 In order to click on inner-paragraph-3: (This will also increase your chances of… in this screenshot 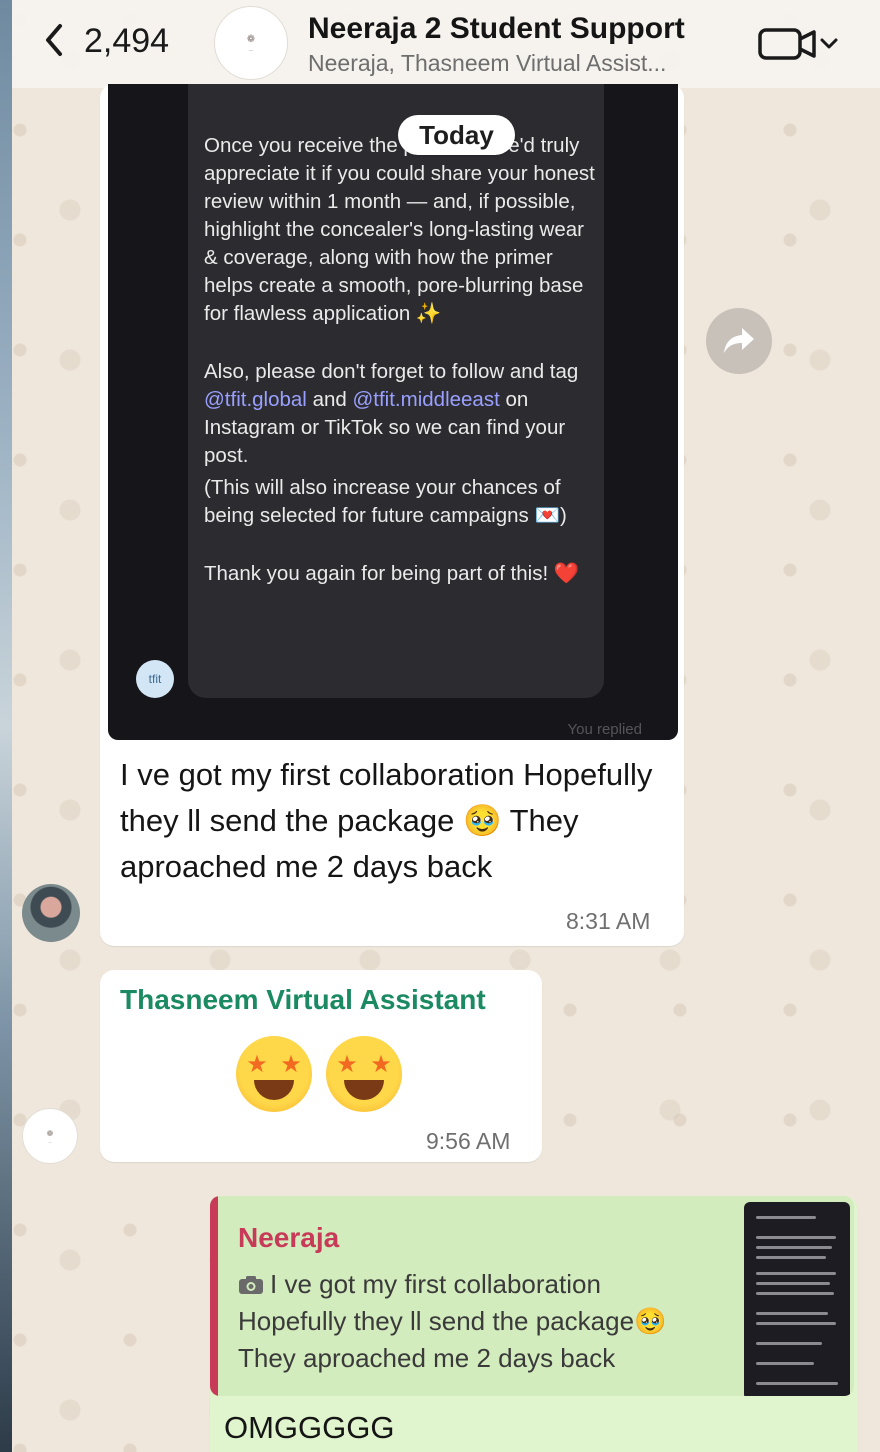, I will do `click(385, 501)`.